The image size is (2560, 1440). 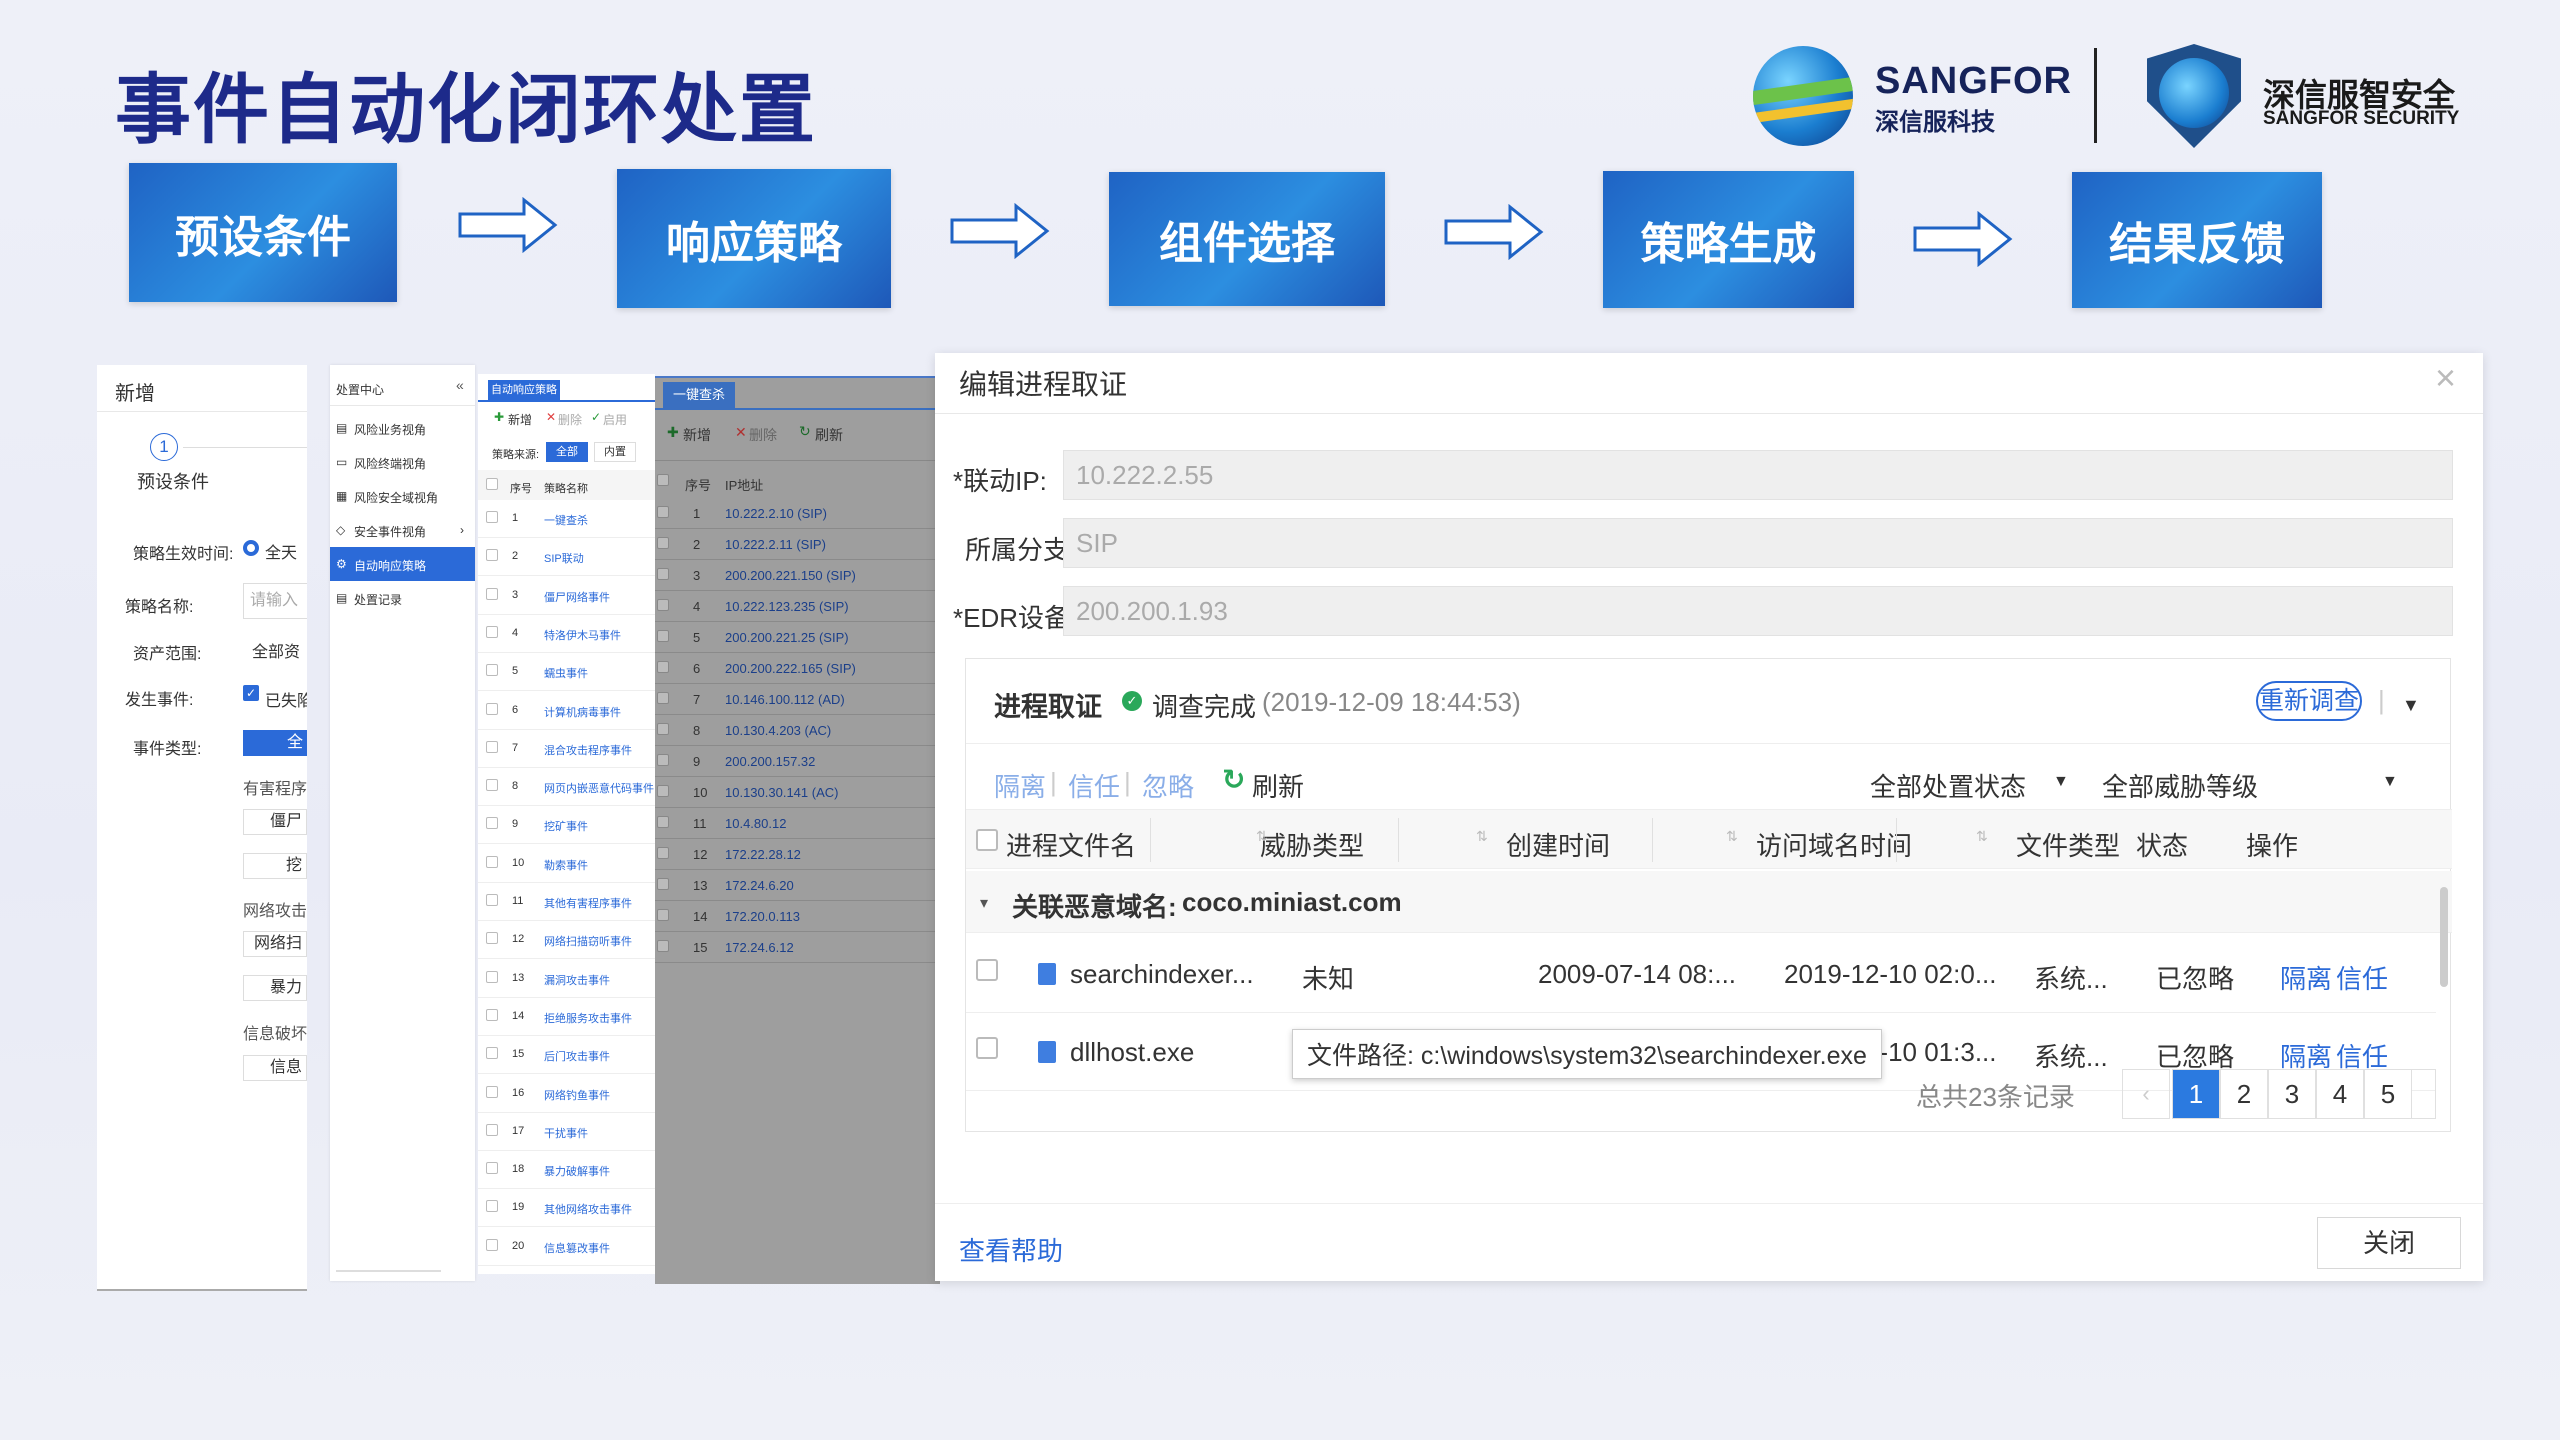 I want to click on row-policy-name: 其他有害程序事件, so click(x=588, y=903).